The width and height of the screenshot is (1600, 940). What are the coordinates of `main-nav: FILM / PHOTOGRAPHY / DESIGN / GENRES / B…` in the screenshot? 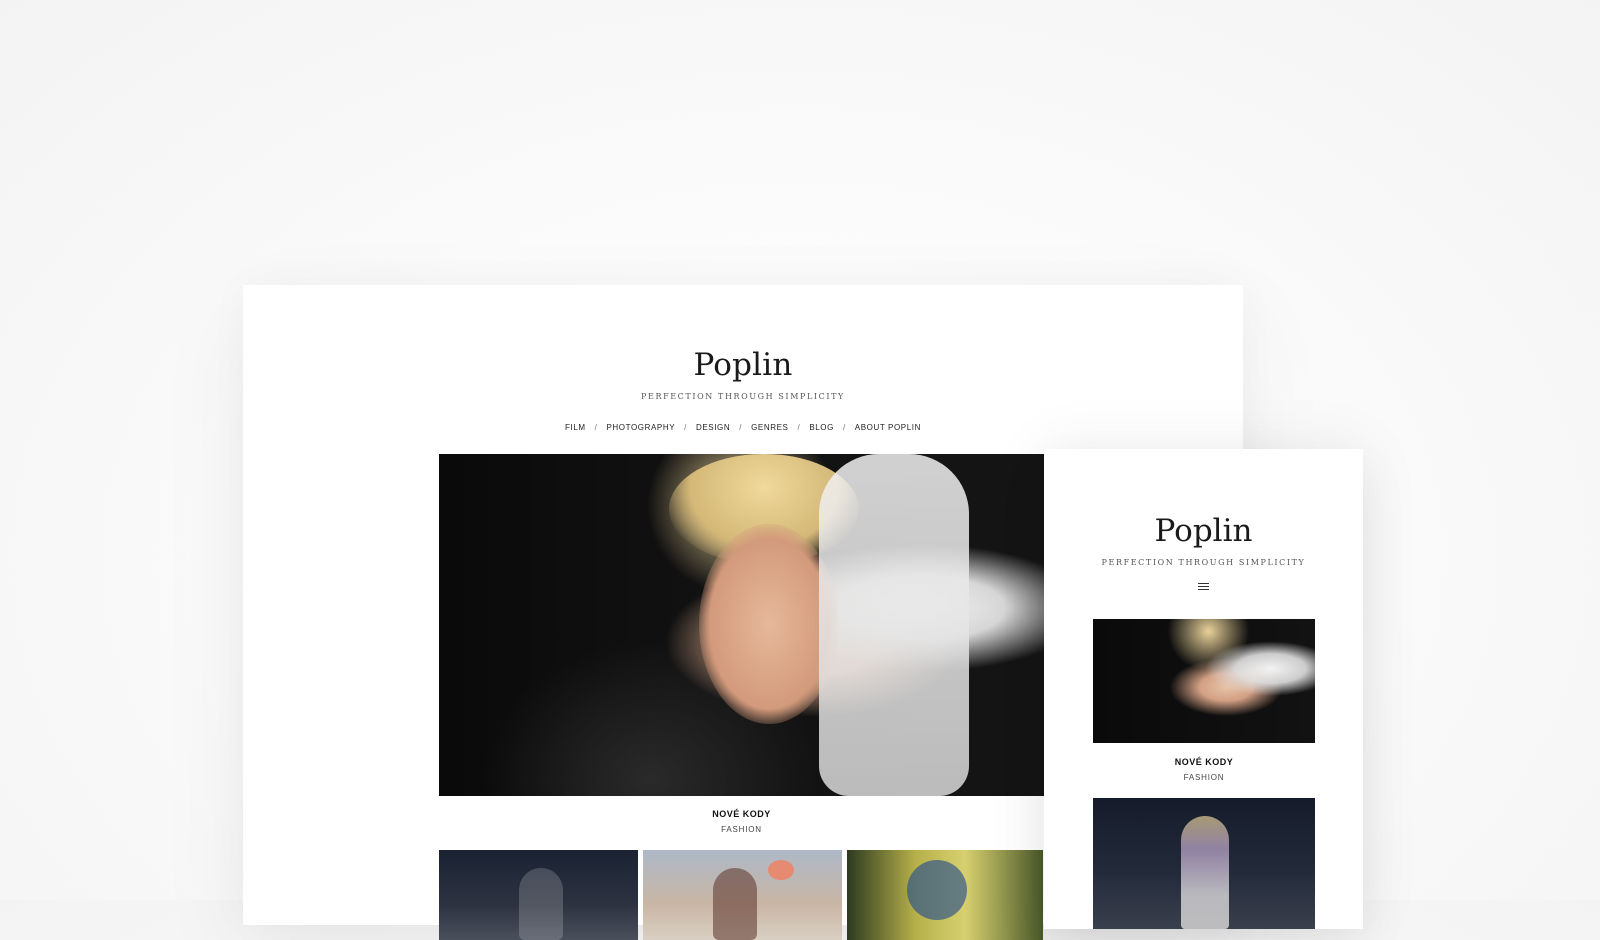 It's located at (743, 427).